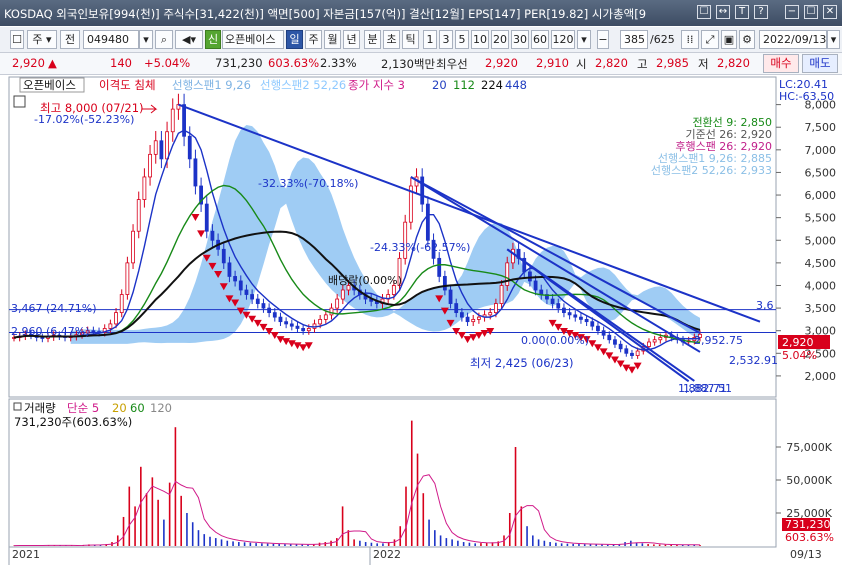  Describe the element at coordinates (723, 12) in the screenshot. I see `link-button: ↔` at that location.